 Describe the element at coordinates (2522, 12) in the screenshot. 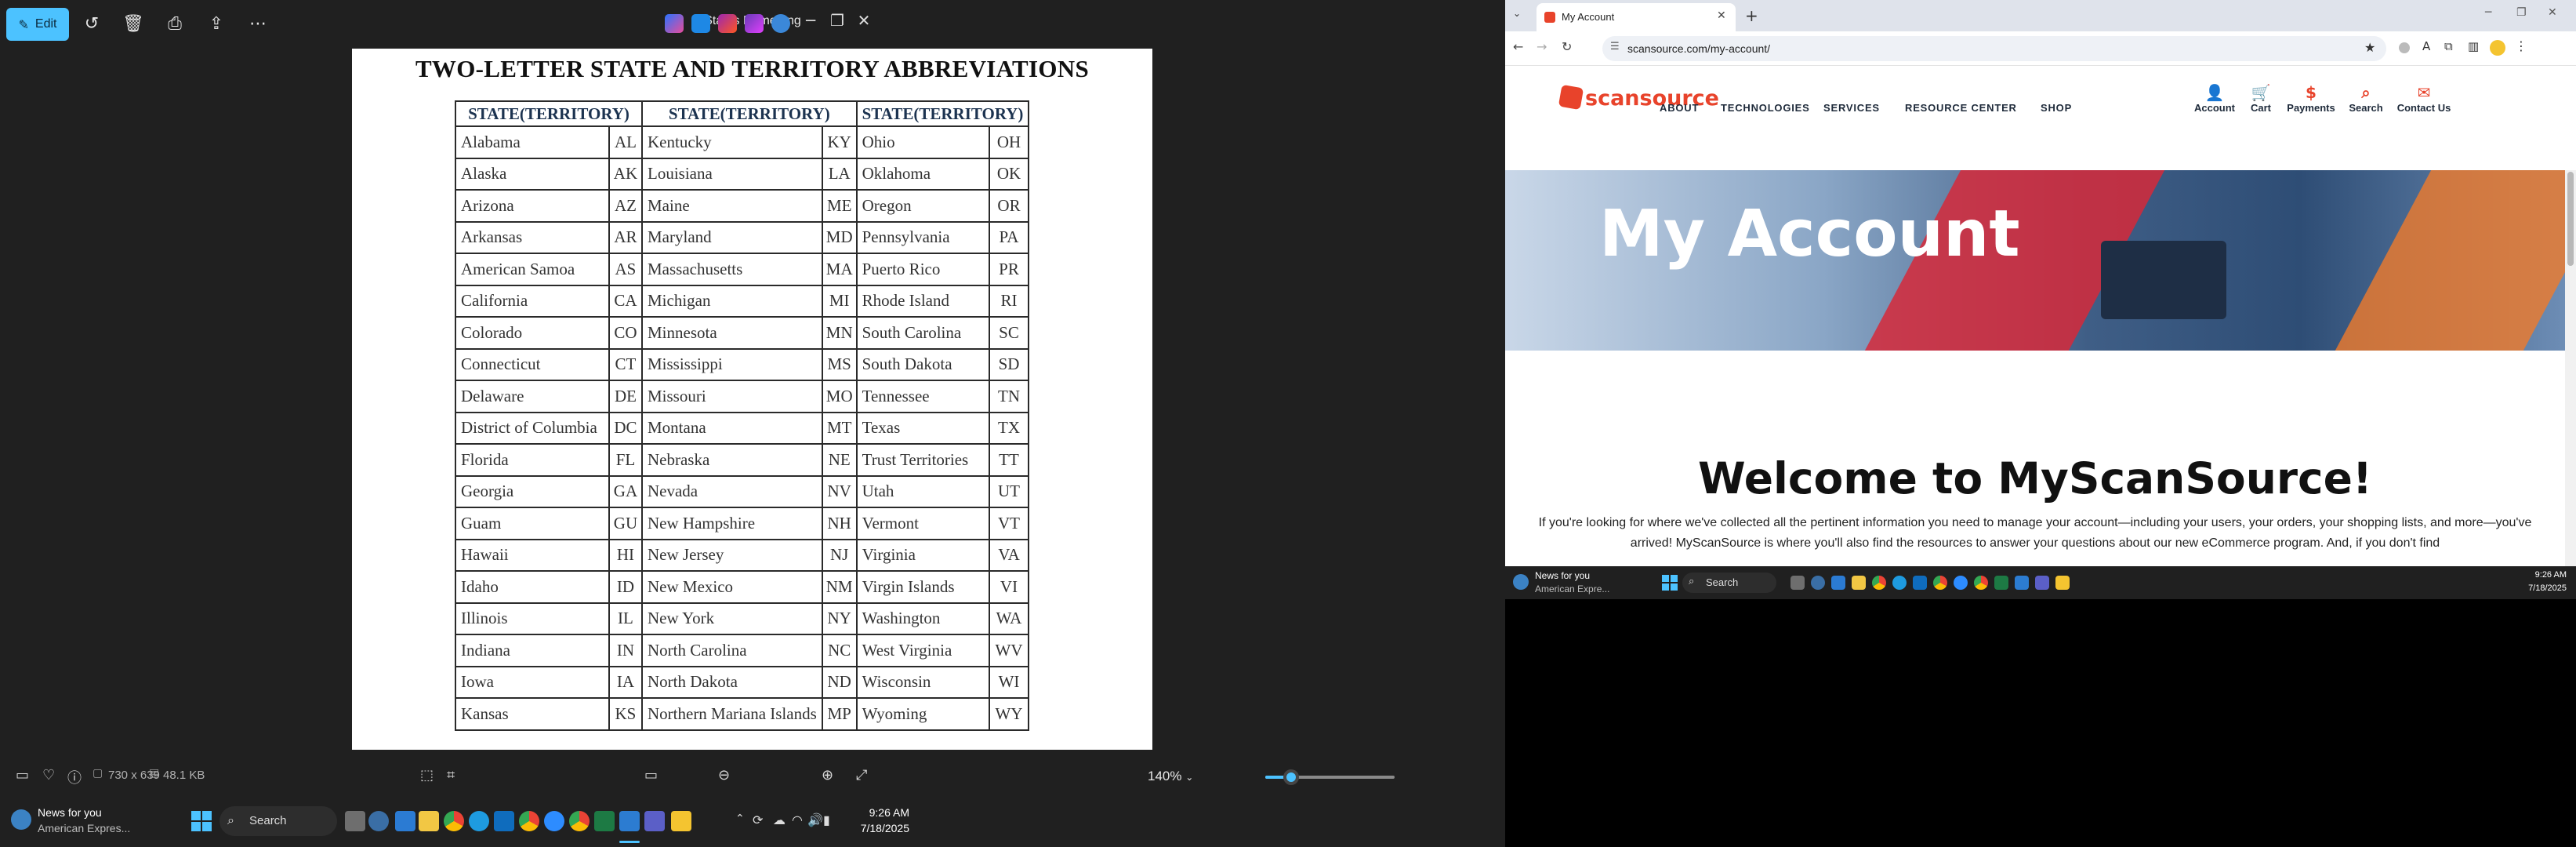

I see `maximize-icon: ❐` at that location.